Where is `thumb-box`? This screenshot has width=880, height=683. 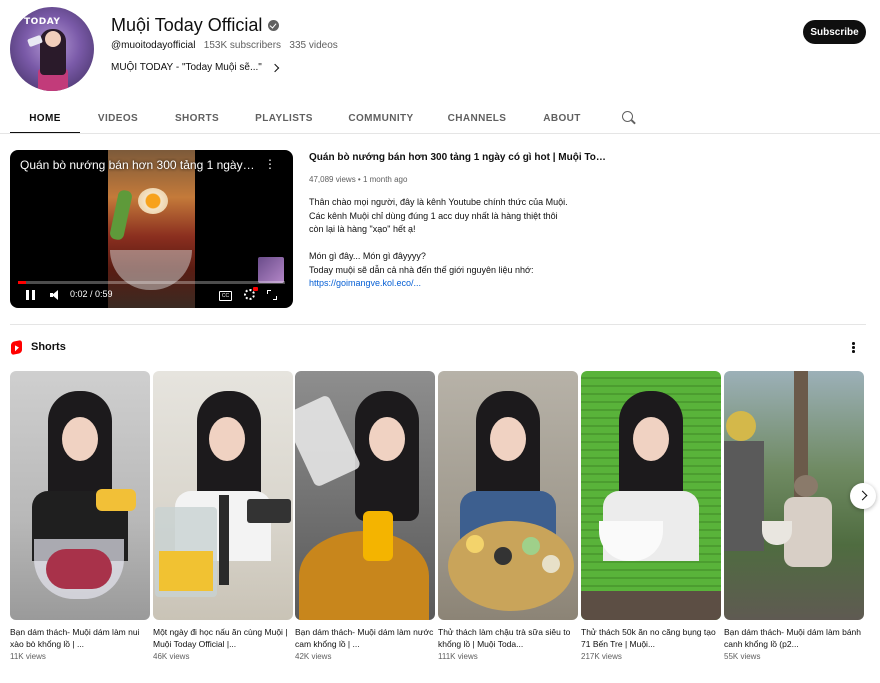
thumb-box is located at coordinates (269, 511).